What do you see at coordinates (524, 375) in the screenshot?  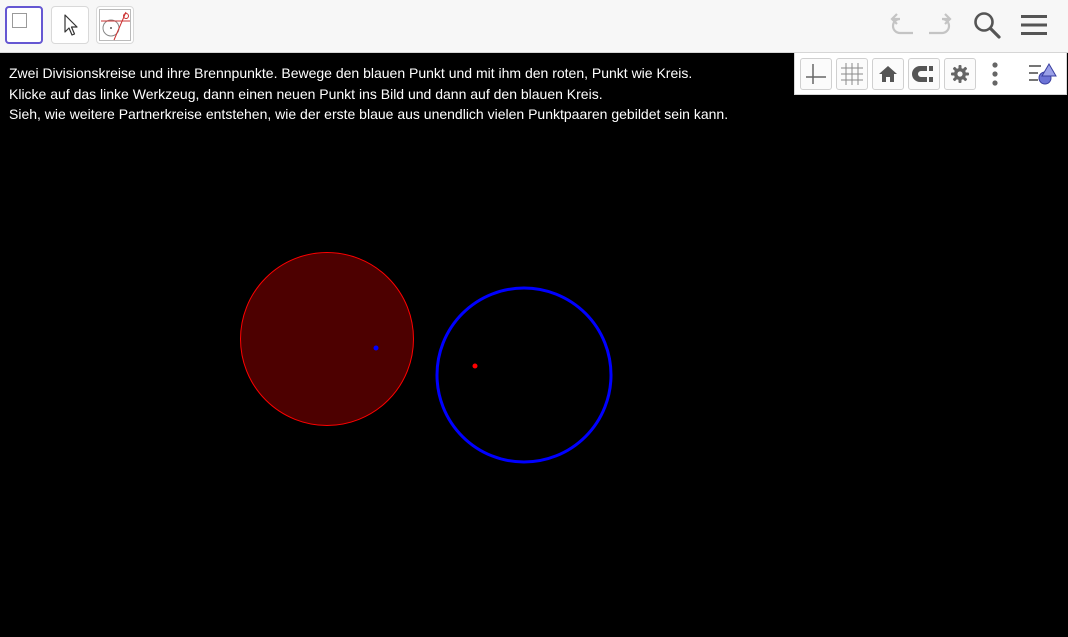 I see `blue-circle` at bounding box center [524, 375].